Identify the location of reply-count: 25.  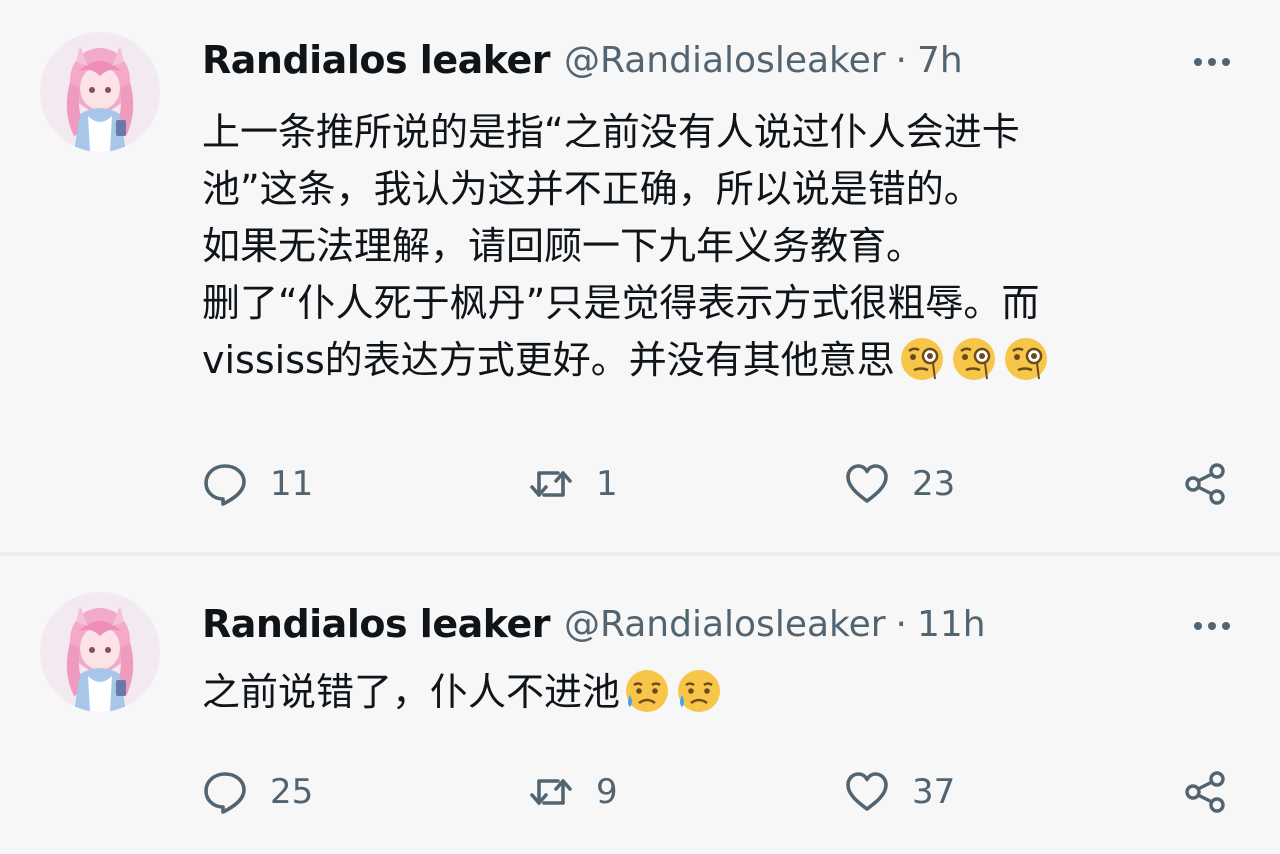
(292, 792).